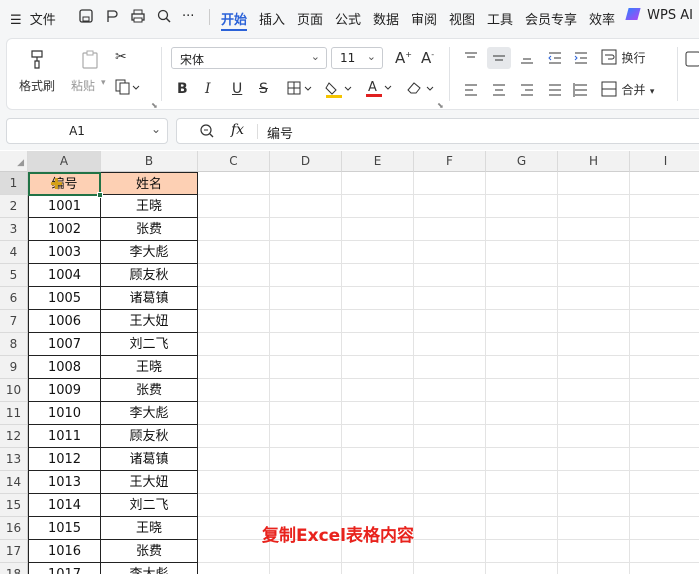  I want to click on cell-G10, so click(522, 390).